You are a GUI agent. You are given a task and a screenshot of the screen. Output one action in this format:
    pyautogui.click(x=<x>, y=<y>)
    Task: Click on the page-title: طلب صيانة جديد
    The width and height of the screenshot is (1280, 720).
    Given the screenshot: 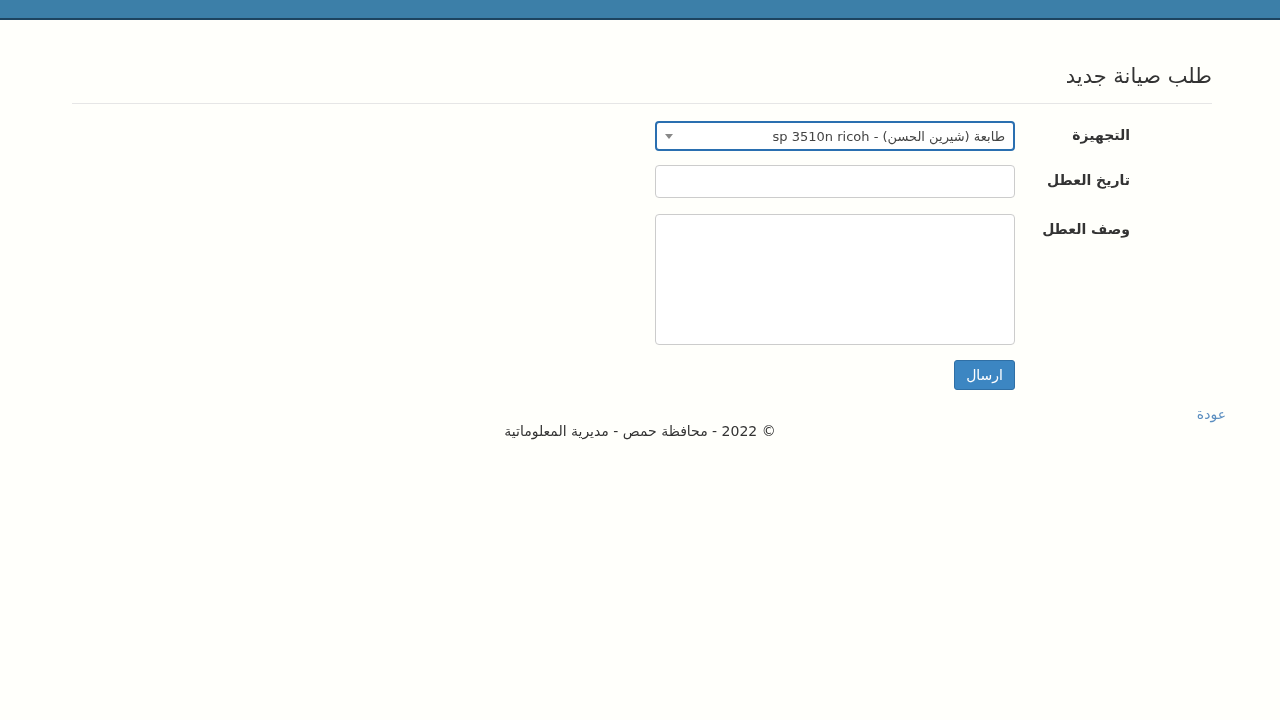 What is the action you would take?
    pyautogui.click(x=1138, y=77)
    